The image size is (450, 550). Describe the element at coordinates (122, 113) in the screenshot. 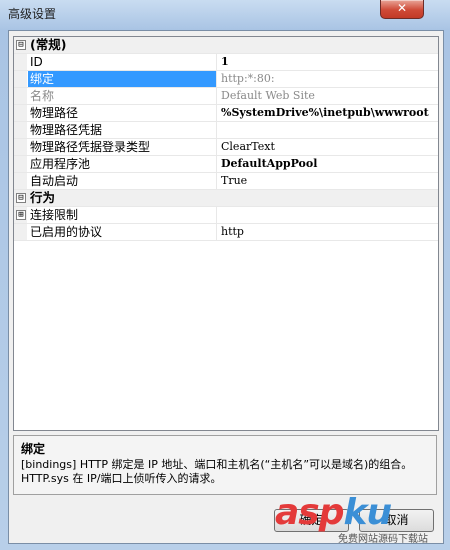

I see `property-name: 物理路径` at that location.